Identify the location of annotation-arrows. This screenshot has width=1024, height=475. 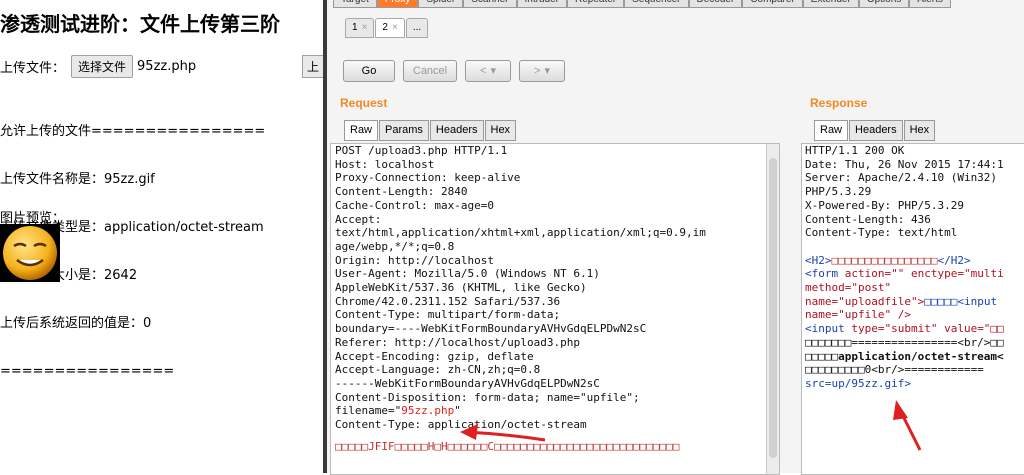
(691, 425).